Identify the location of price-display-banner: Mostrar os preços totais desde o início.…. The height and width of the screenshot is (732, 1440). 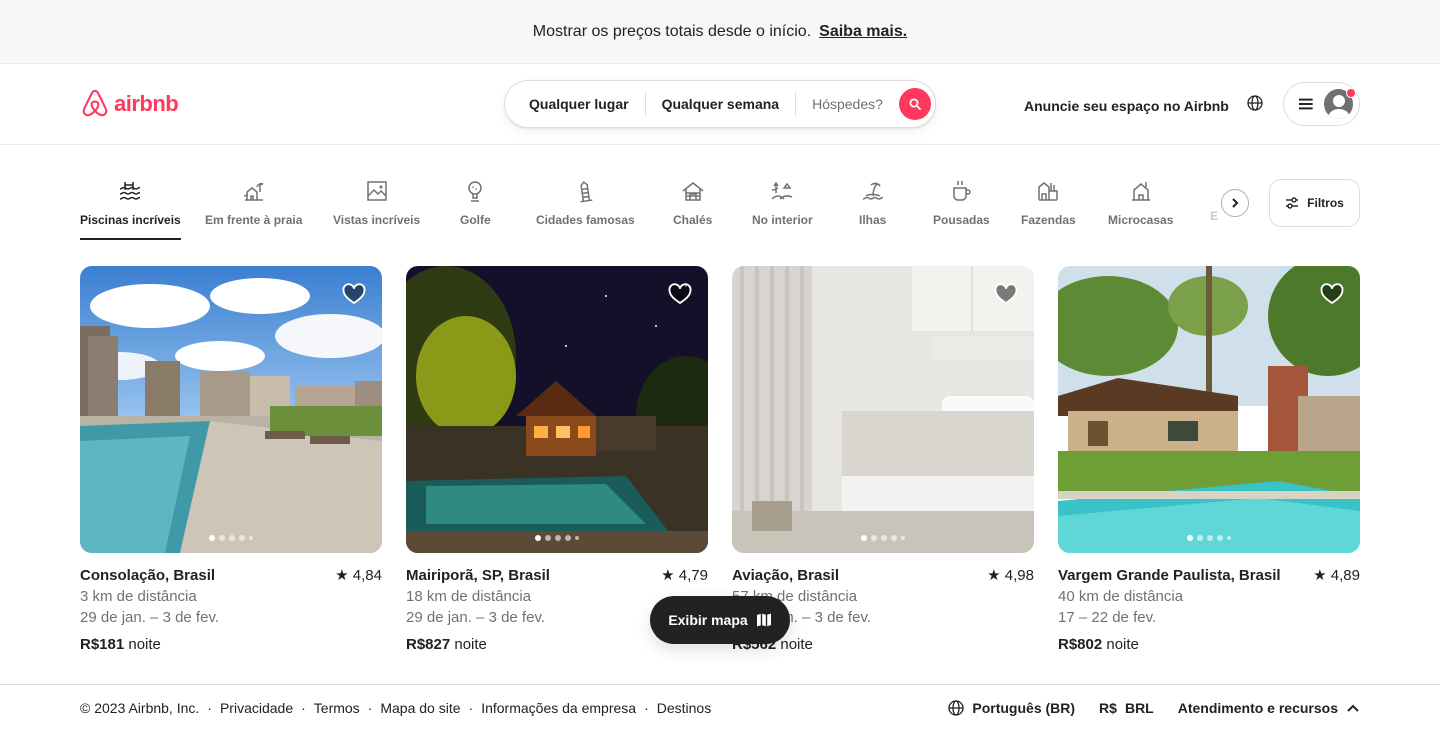
(720, 32).